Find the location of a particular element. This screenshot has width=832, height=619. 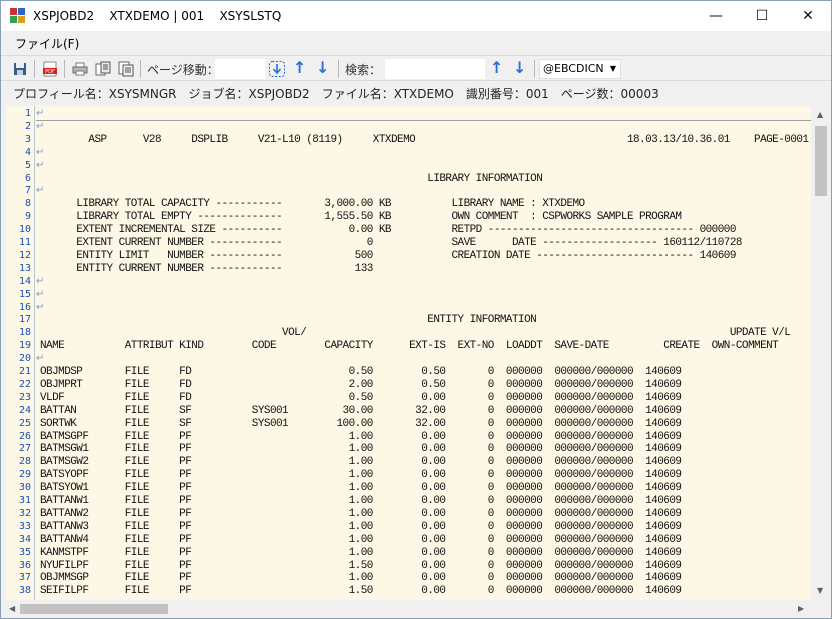

line-number: 16 is located at coordinates (24, 307).